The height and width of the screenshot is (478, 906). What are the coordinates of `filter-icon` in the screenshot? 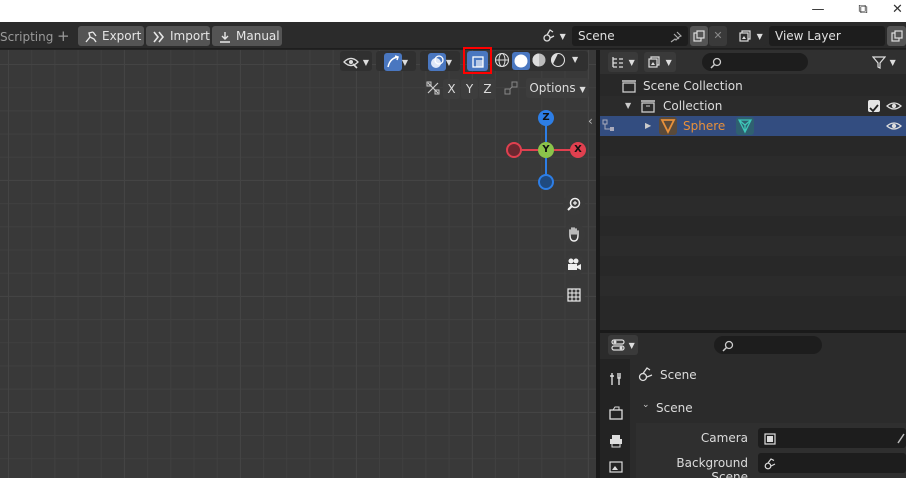 It's located at (881, 62).